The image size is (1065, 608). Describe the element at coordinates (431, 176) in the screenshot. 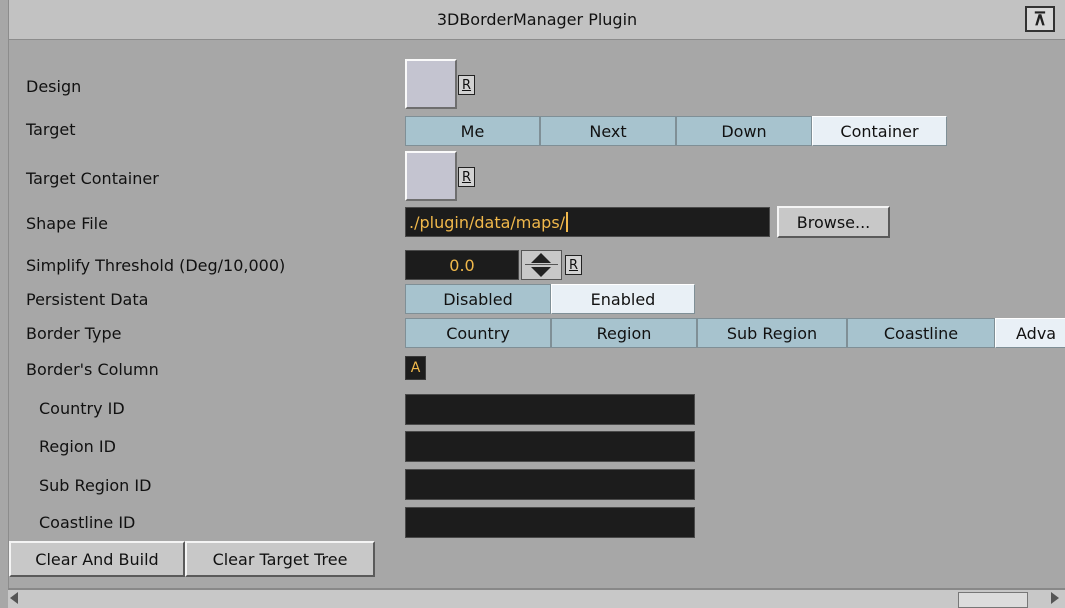

I see `target-container-drop-slot` at that location.